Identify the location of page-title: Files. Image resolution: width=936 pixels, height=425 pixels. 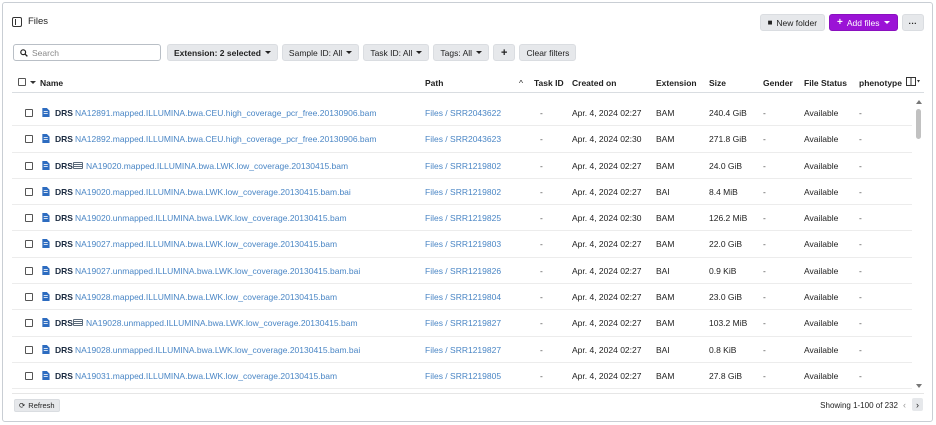
(38, 21).